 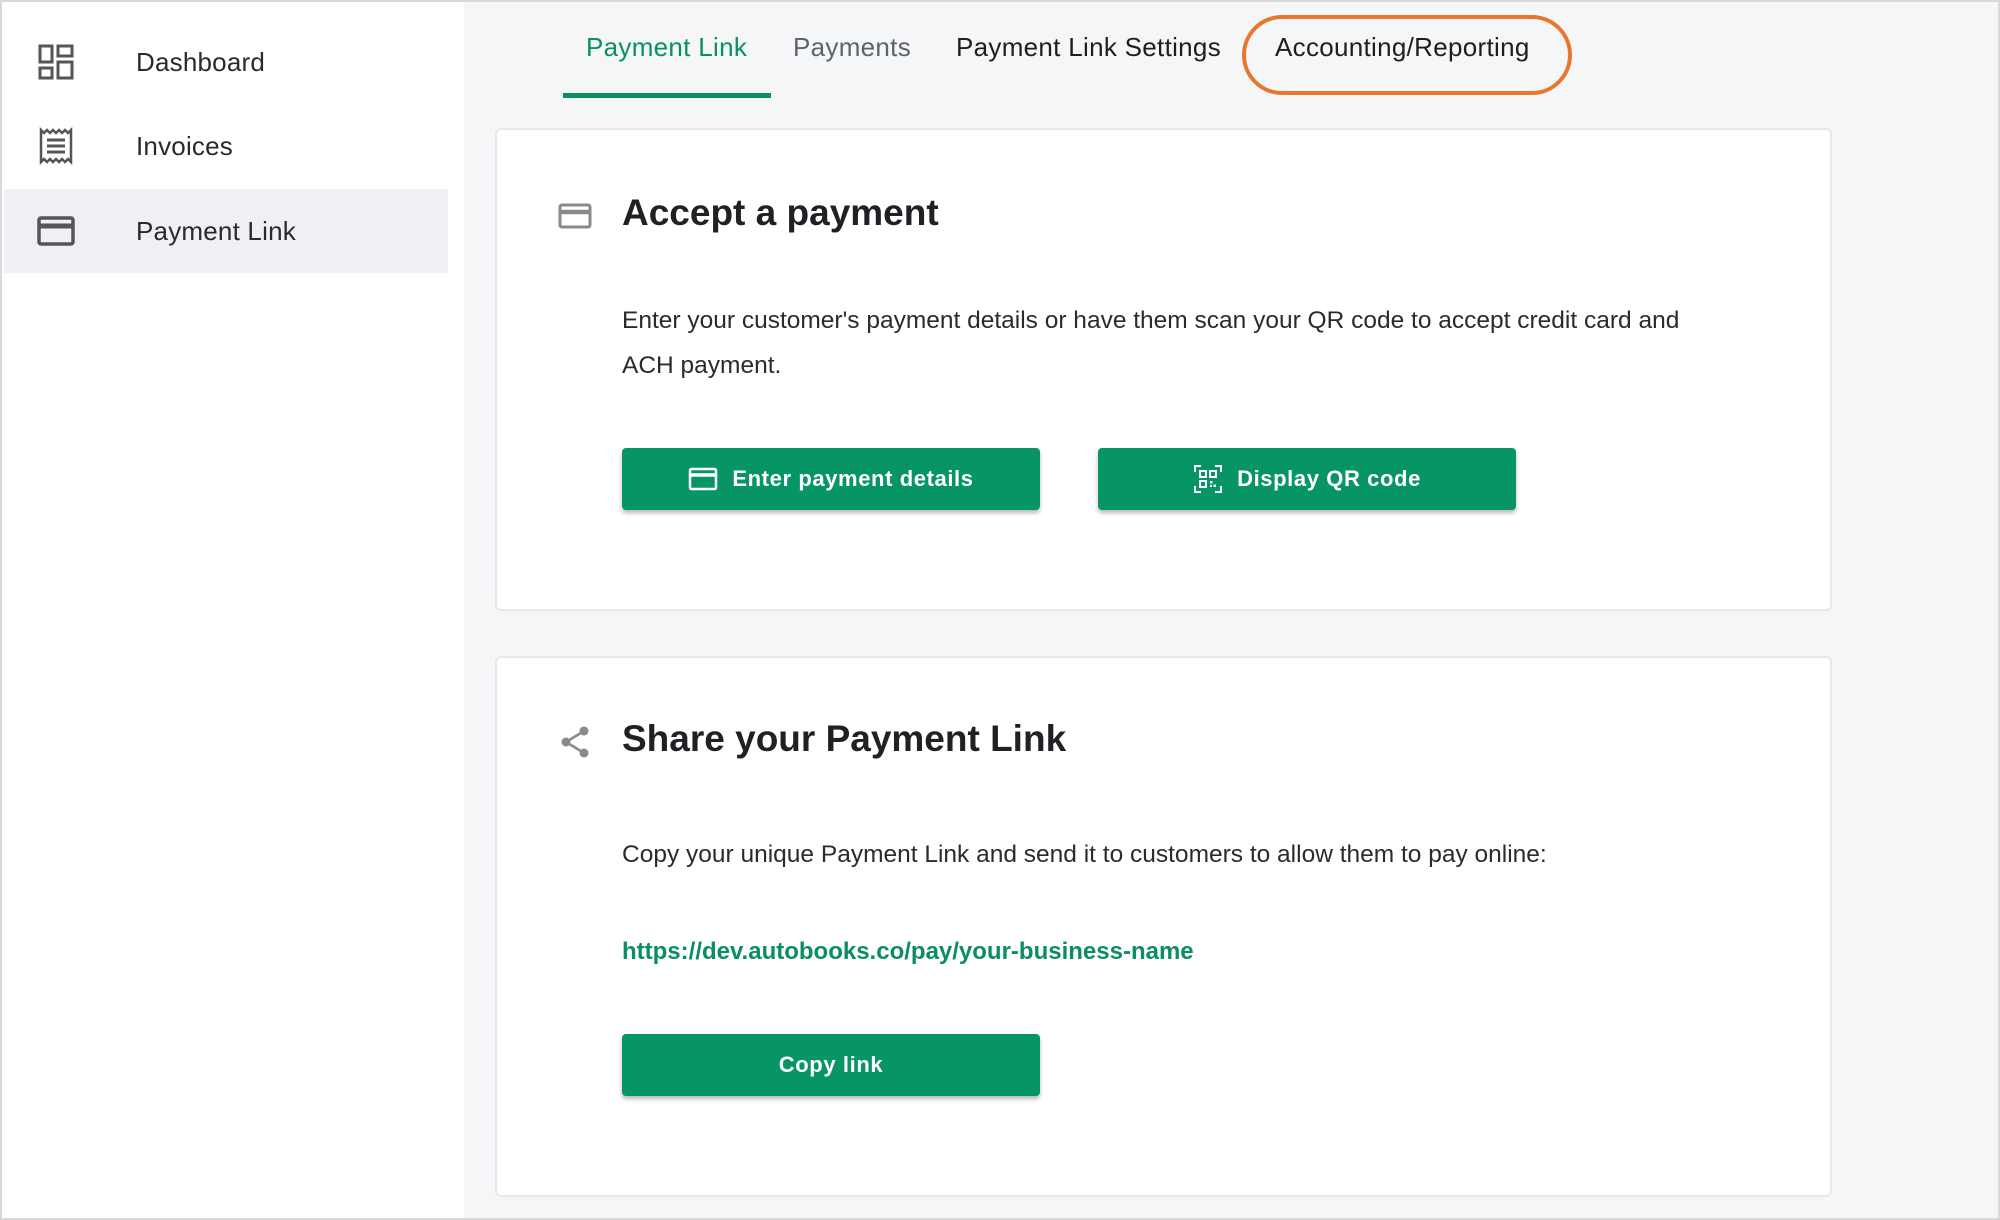 What do you see at coordinates (1088, 52) in the screenshot?
I see `tab-payment-link-settings: Payment Link Settings` at bounding box center [1088, 52].